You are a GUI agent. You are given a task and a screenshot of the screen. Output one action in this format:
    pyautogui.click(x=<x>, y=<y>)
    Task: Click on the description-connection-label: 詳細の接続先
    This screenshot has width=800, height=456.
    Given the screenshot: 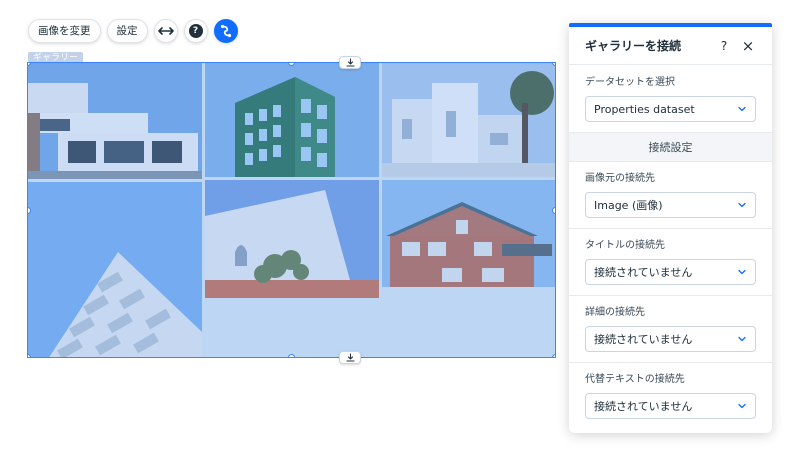 What is the action you would take?
    pyautogui.click(x=615, y=312)
    